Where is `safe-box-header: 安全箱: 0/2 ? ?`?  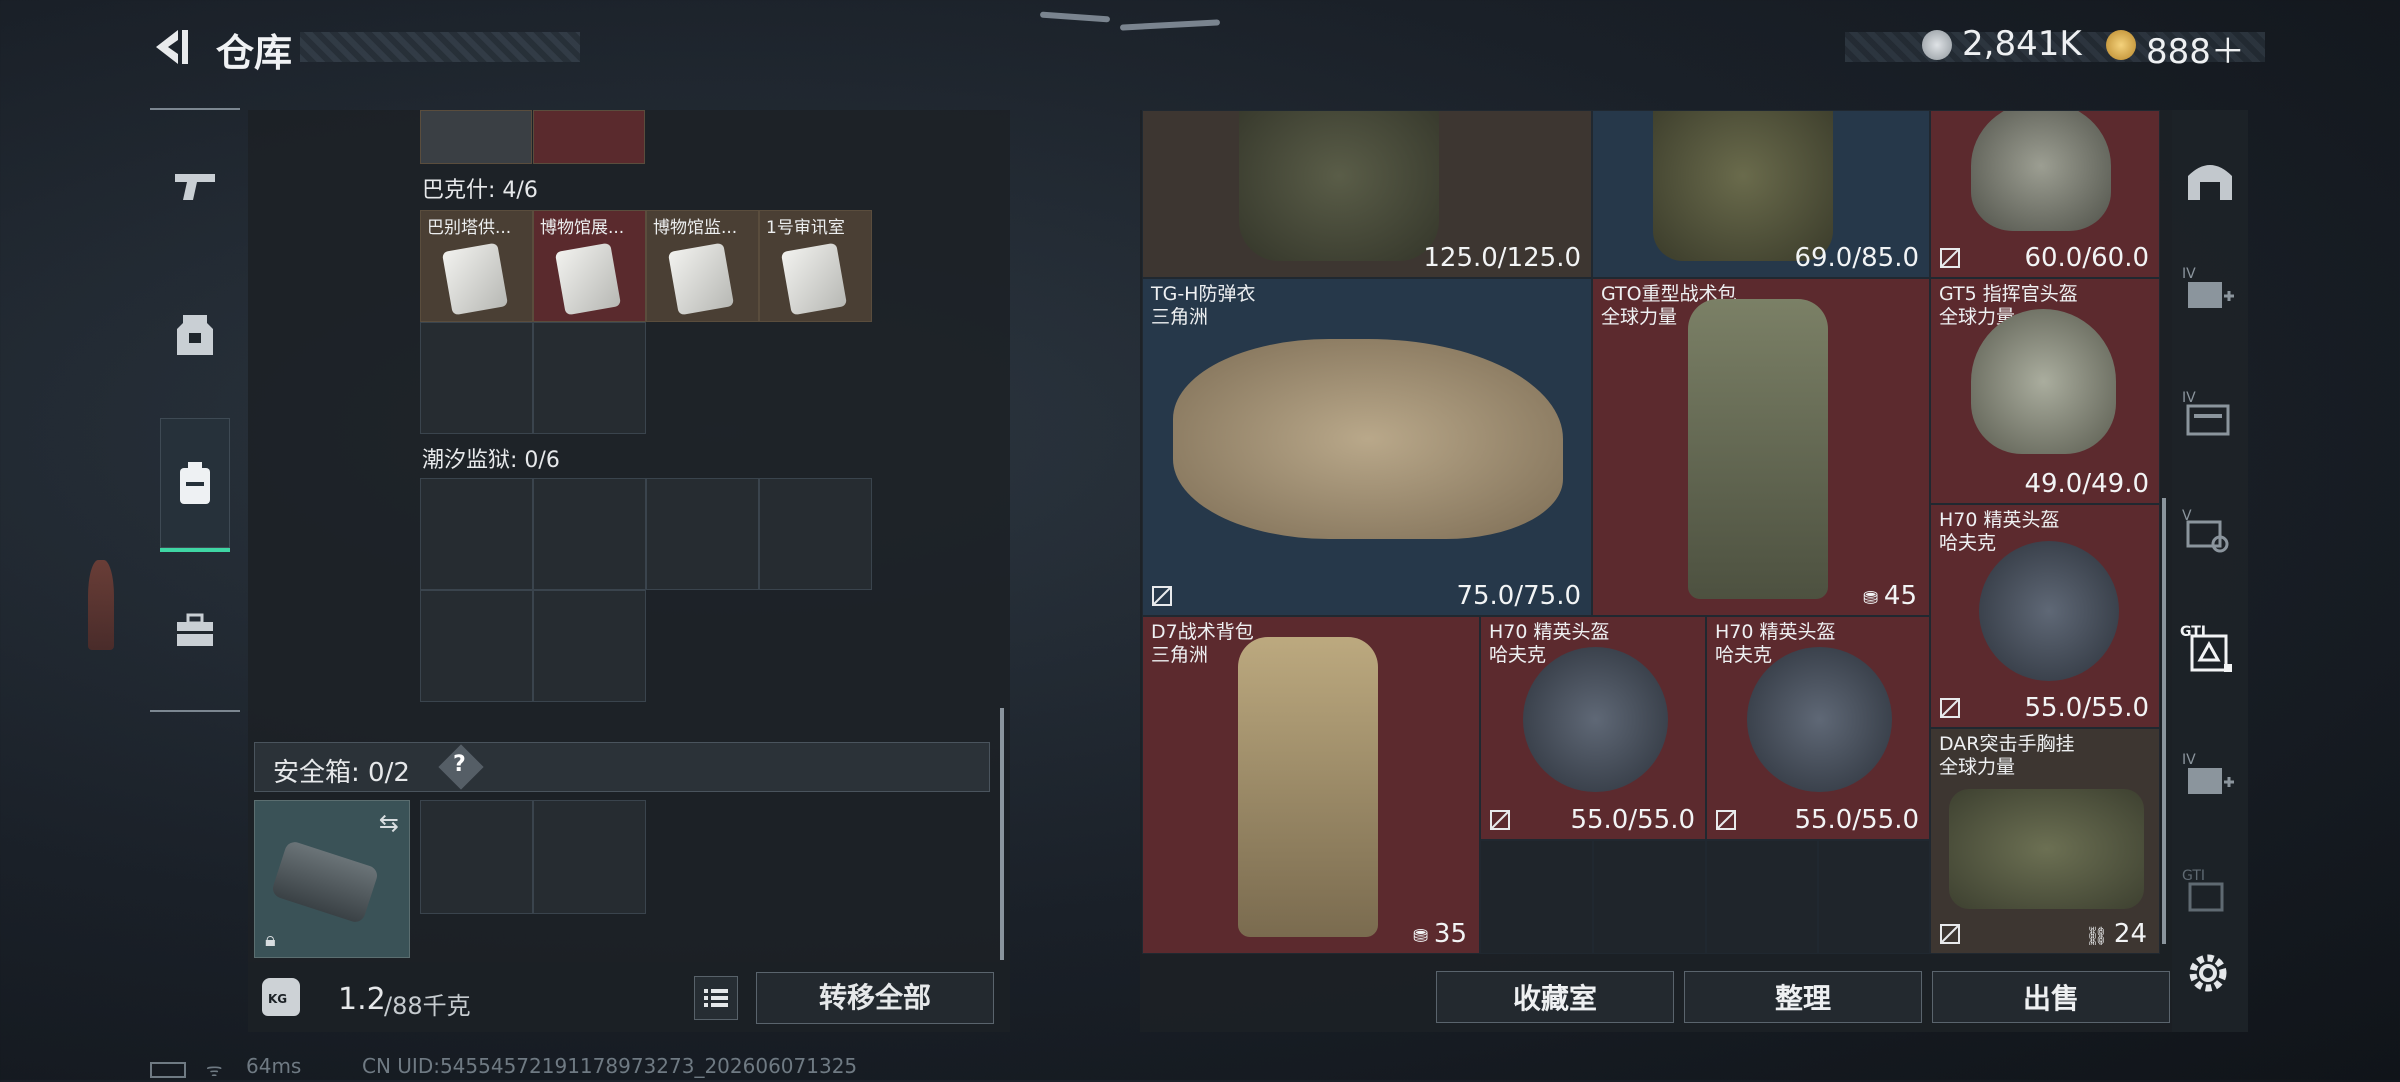 safe-box-header: 安全箱: 0/2 ? ? is located at coordinates (622, 767).